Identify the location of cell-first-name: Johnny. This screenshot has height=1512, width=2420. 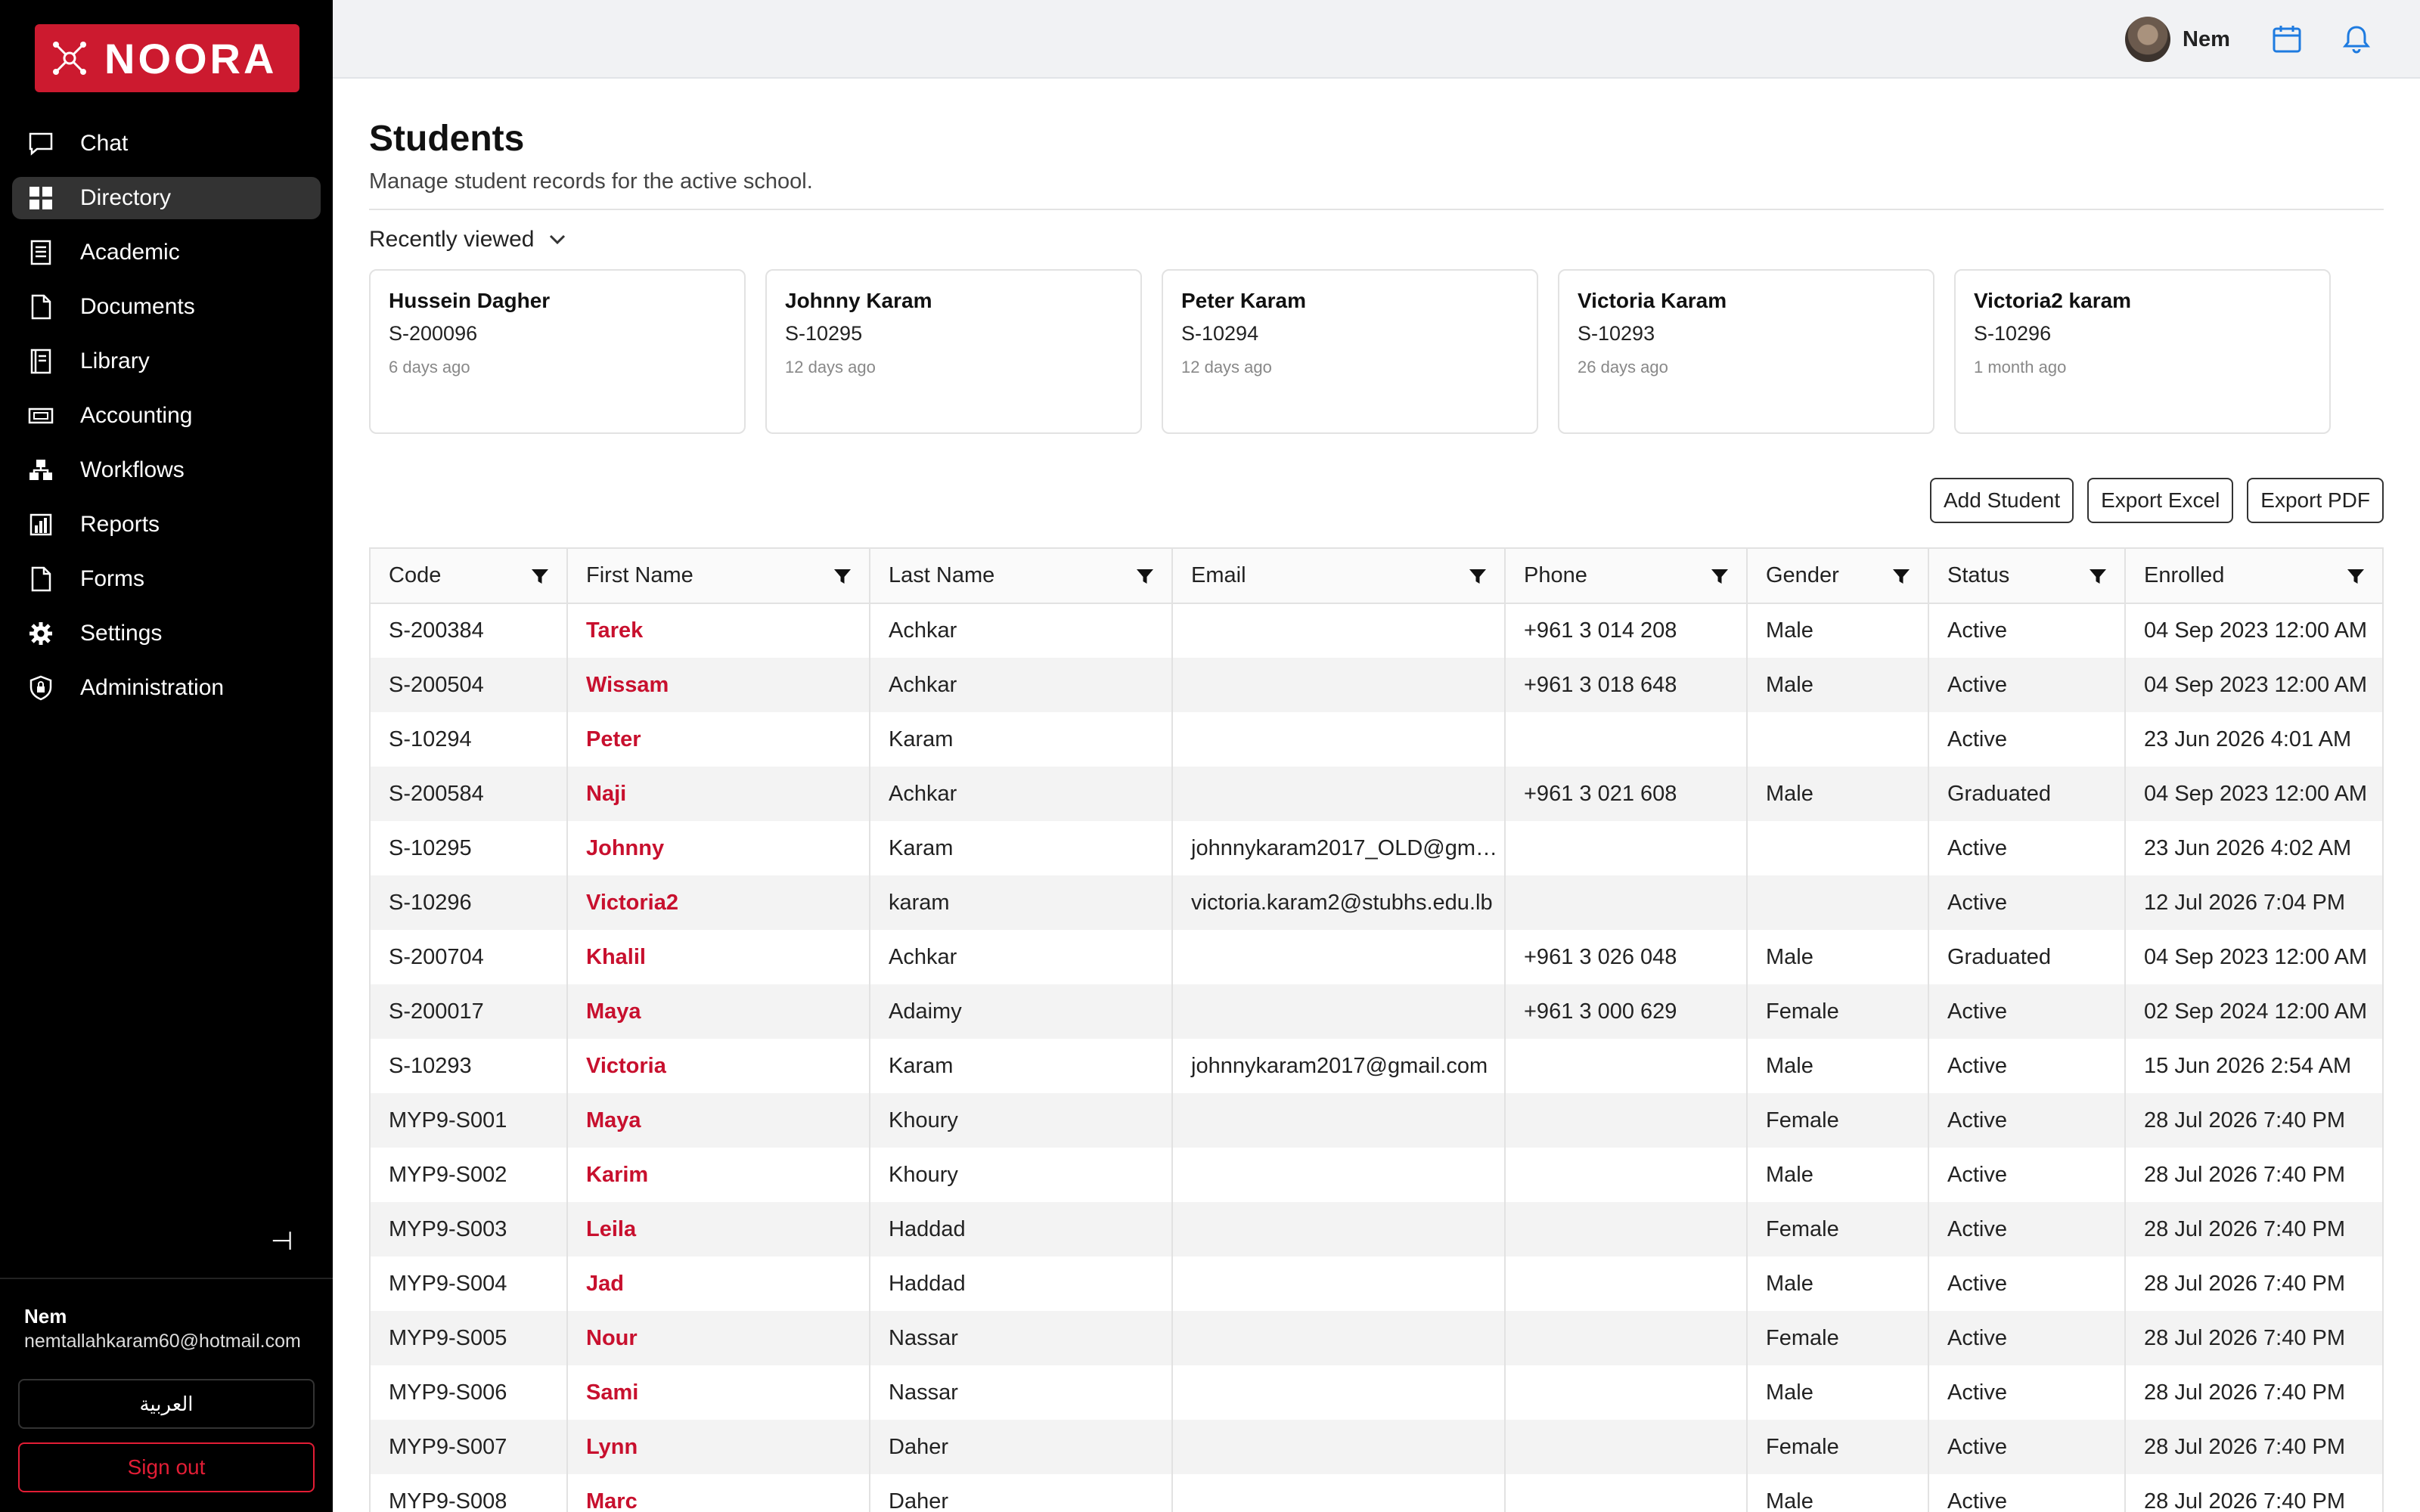
(718, 848).